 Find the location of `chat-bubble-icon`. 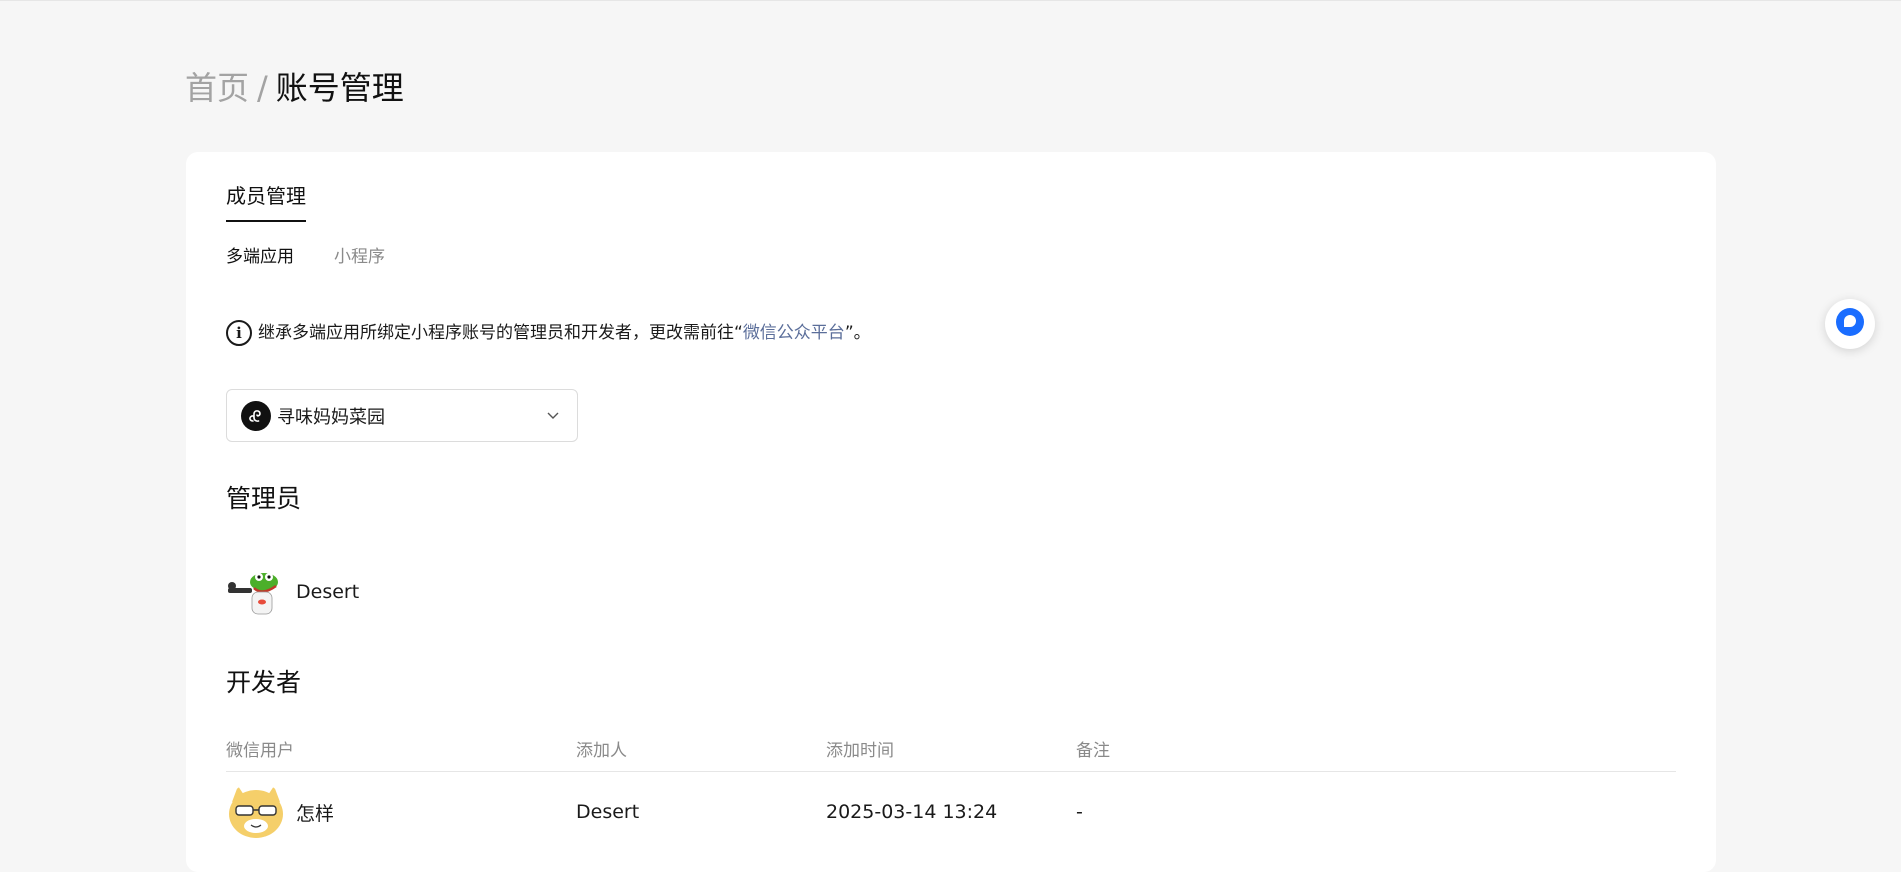

chat-bubble-icon is located at coordinates (1850, 324).